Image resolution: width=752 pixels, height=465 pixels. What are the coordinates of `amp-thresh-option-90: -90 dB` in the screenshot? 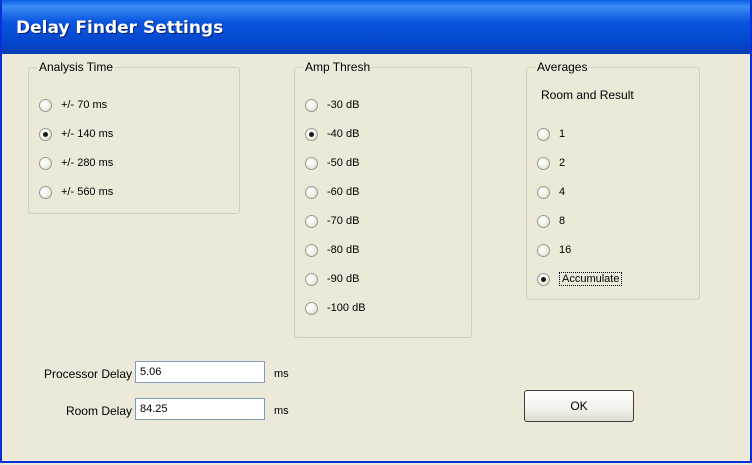 It's located at (332, 279).